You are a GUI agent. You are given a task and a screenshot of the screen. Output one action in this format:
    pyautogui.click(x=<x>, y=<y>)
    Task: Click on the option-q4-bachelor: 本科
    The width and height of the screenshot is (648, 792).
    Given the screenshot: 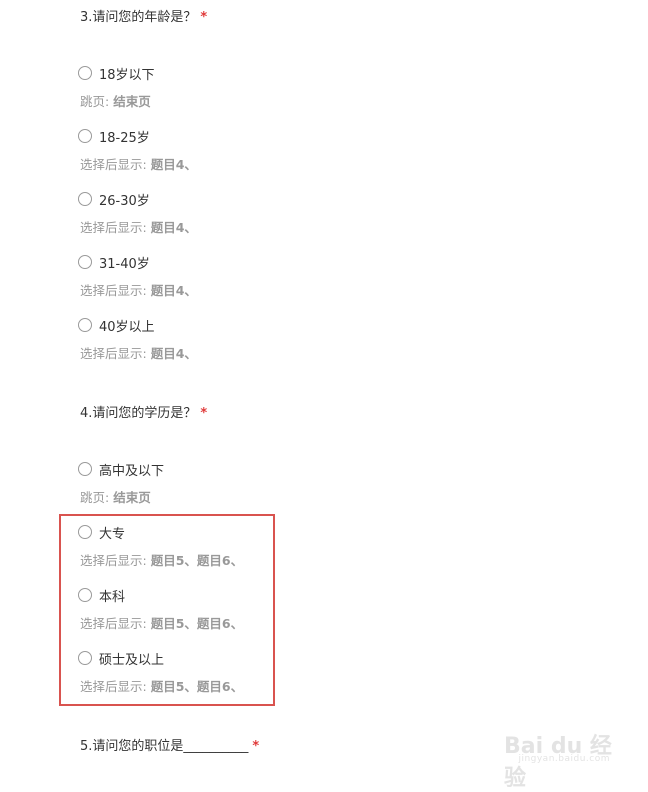 What is the action you would take?
    pyautogui.click(x=102, y=595)
    